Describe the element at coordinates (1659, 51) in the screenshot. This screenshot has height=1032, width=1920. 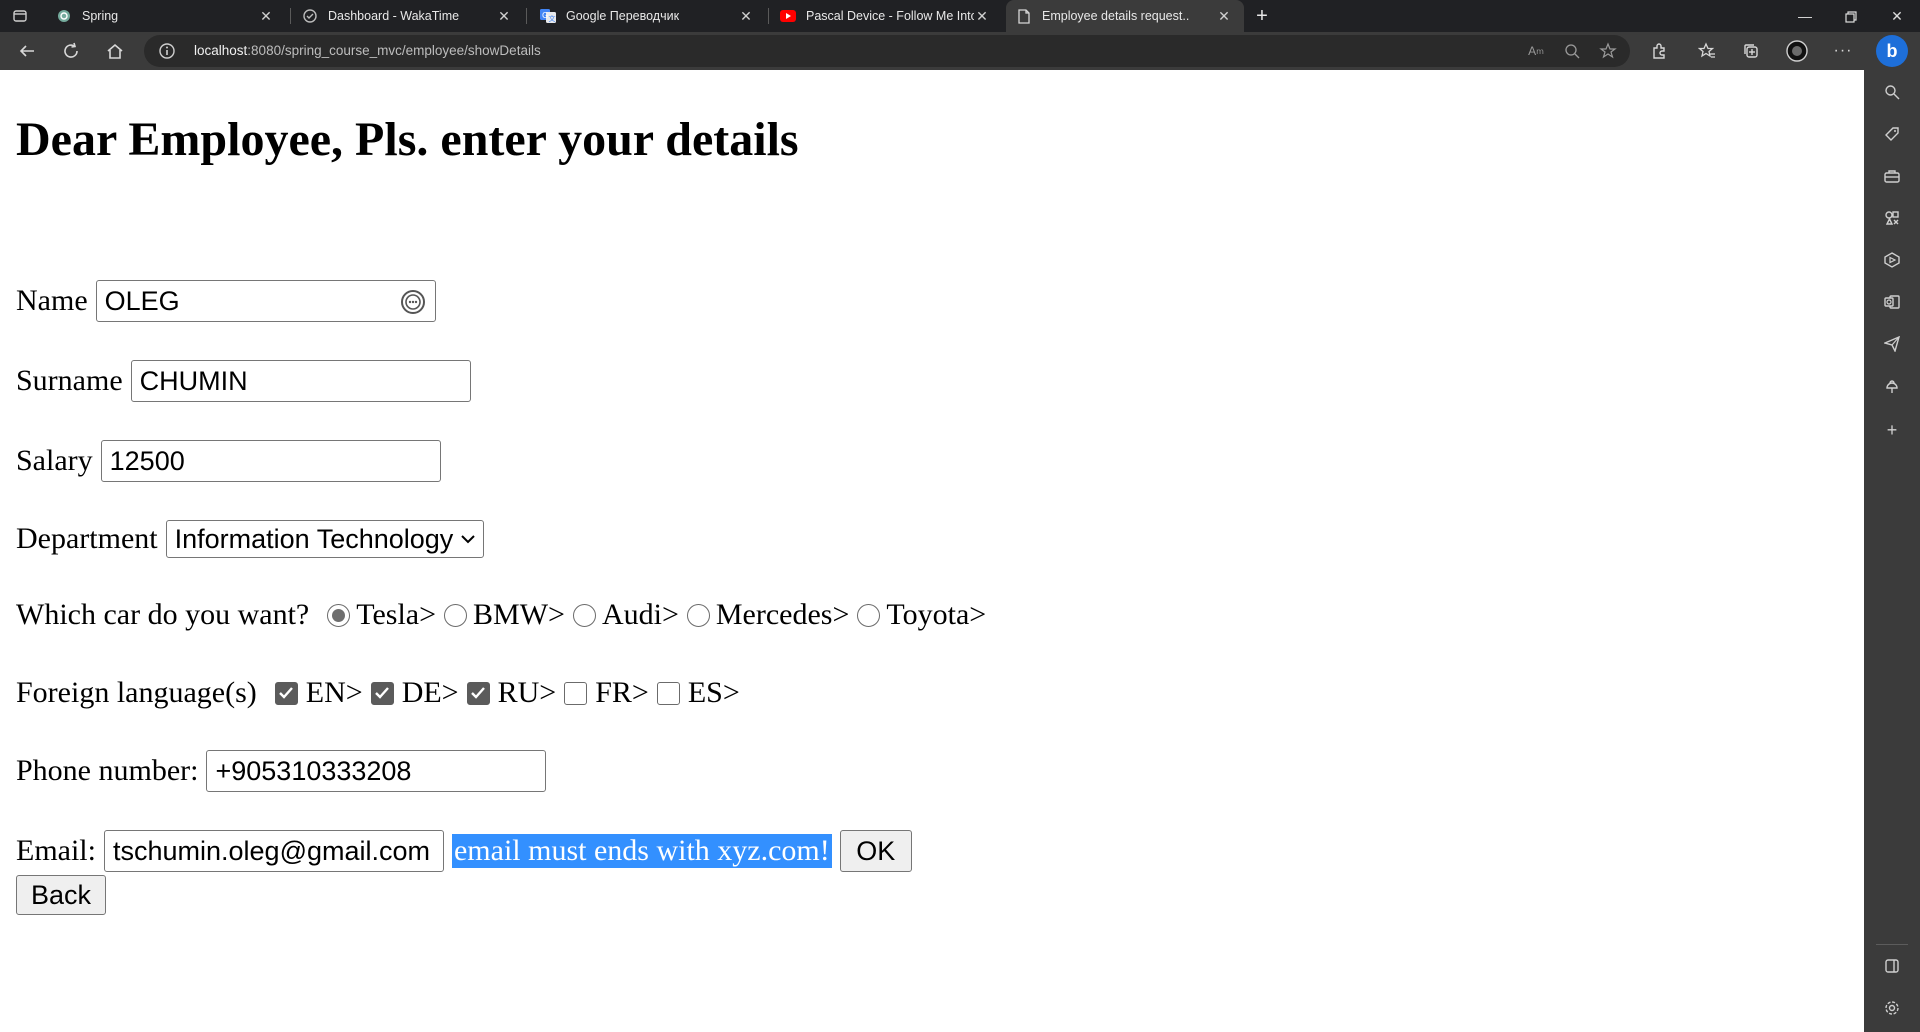
I see `extensions-icon` at that location.